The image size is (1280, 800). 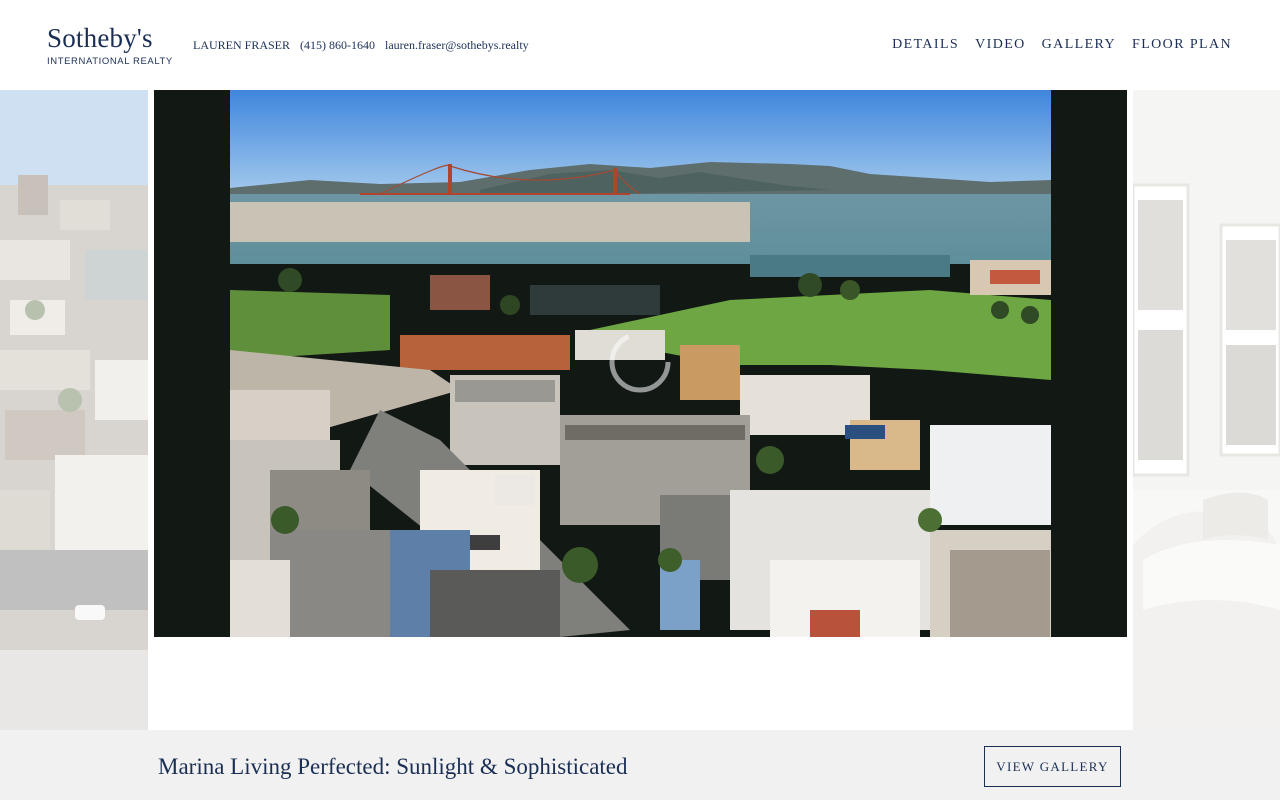 I want to click on nav-details: DETAILS, so click(x=925, y=45).